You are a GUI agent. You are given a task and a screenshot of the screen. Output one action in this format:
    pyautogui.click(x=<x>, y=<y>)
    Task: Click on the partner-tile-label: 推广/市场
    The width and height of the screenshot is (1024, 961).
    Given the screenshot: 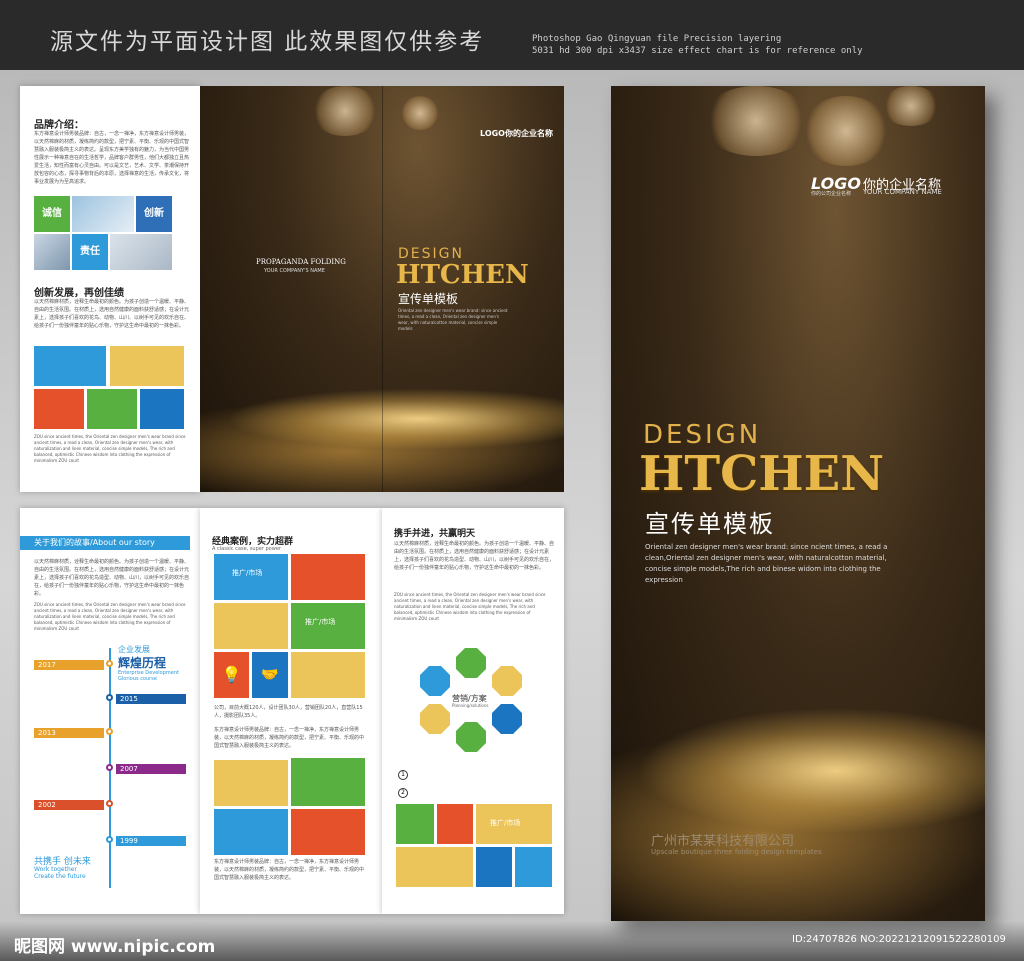 What is the action you would take?
    pyautogui.click(x=505, y=823)
    